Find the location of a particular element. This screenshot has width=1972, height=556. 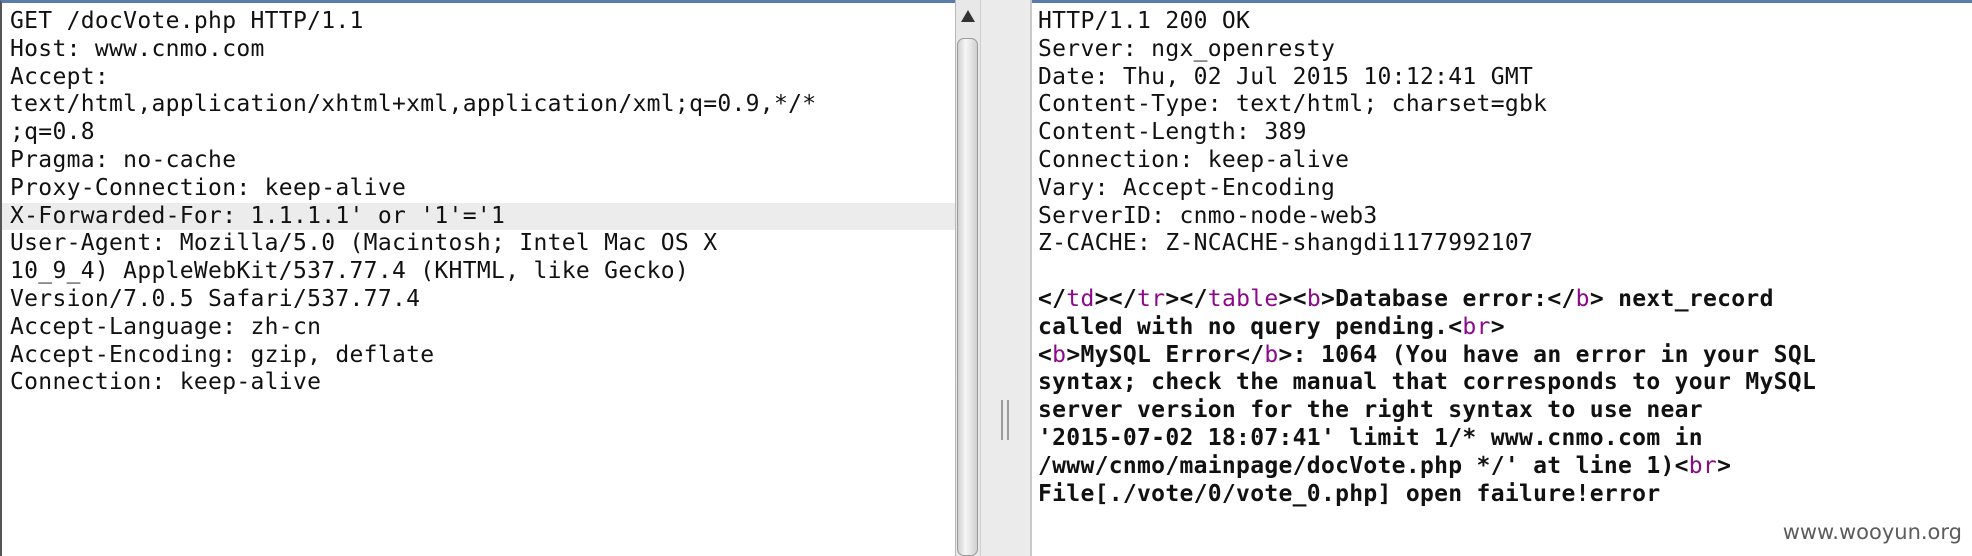

splitter-grip-icon is located at coordinates (1005, 420).